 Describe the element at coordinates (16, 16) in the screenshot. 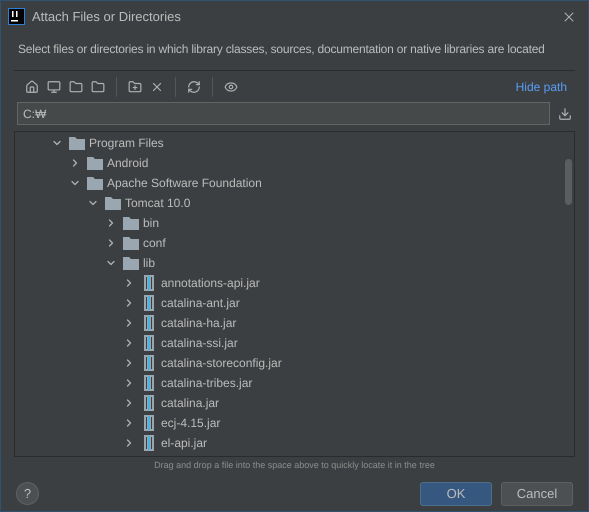

I see `app-logo-icon` at that location.